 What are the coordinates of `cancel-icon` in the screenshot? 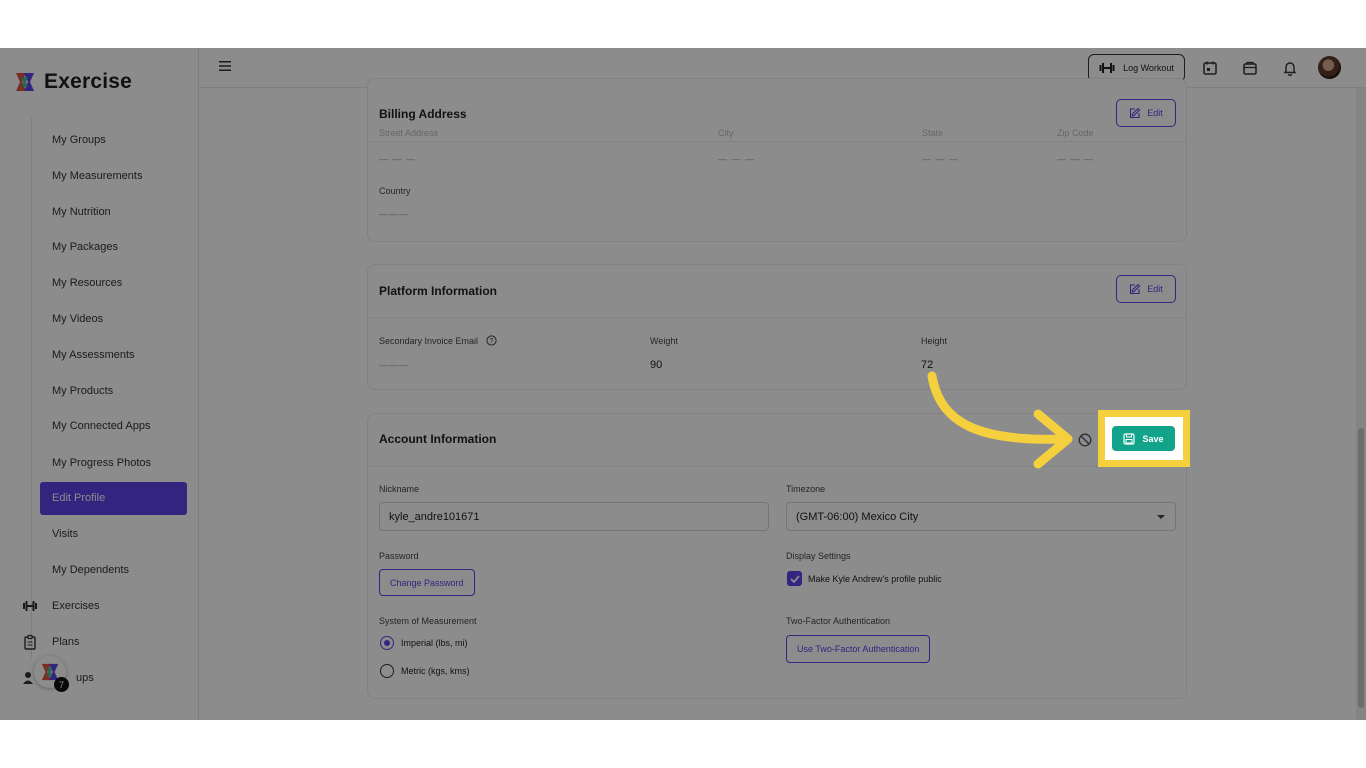 It's located at (1085, 440).